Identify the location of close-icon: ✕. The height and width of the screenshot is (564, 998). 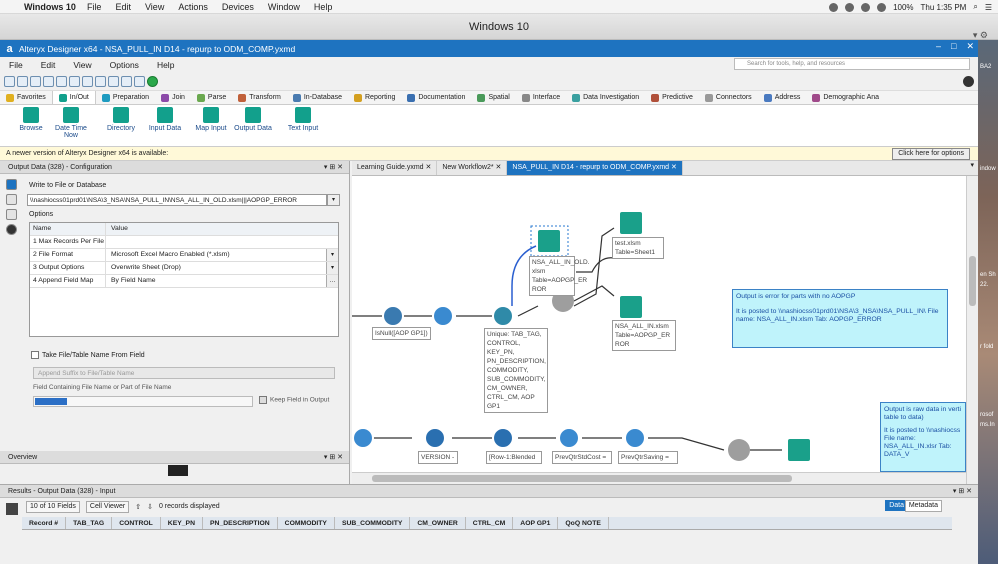
(970, 46).